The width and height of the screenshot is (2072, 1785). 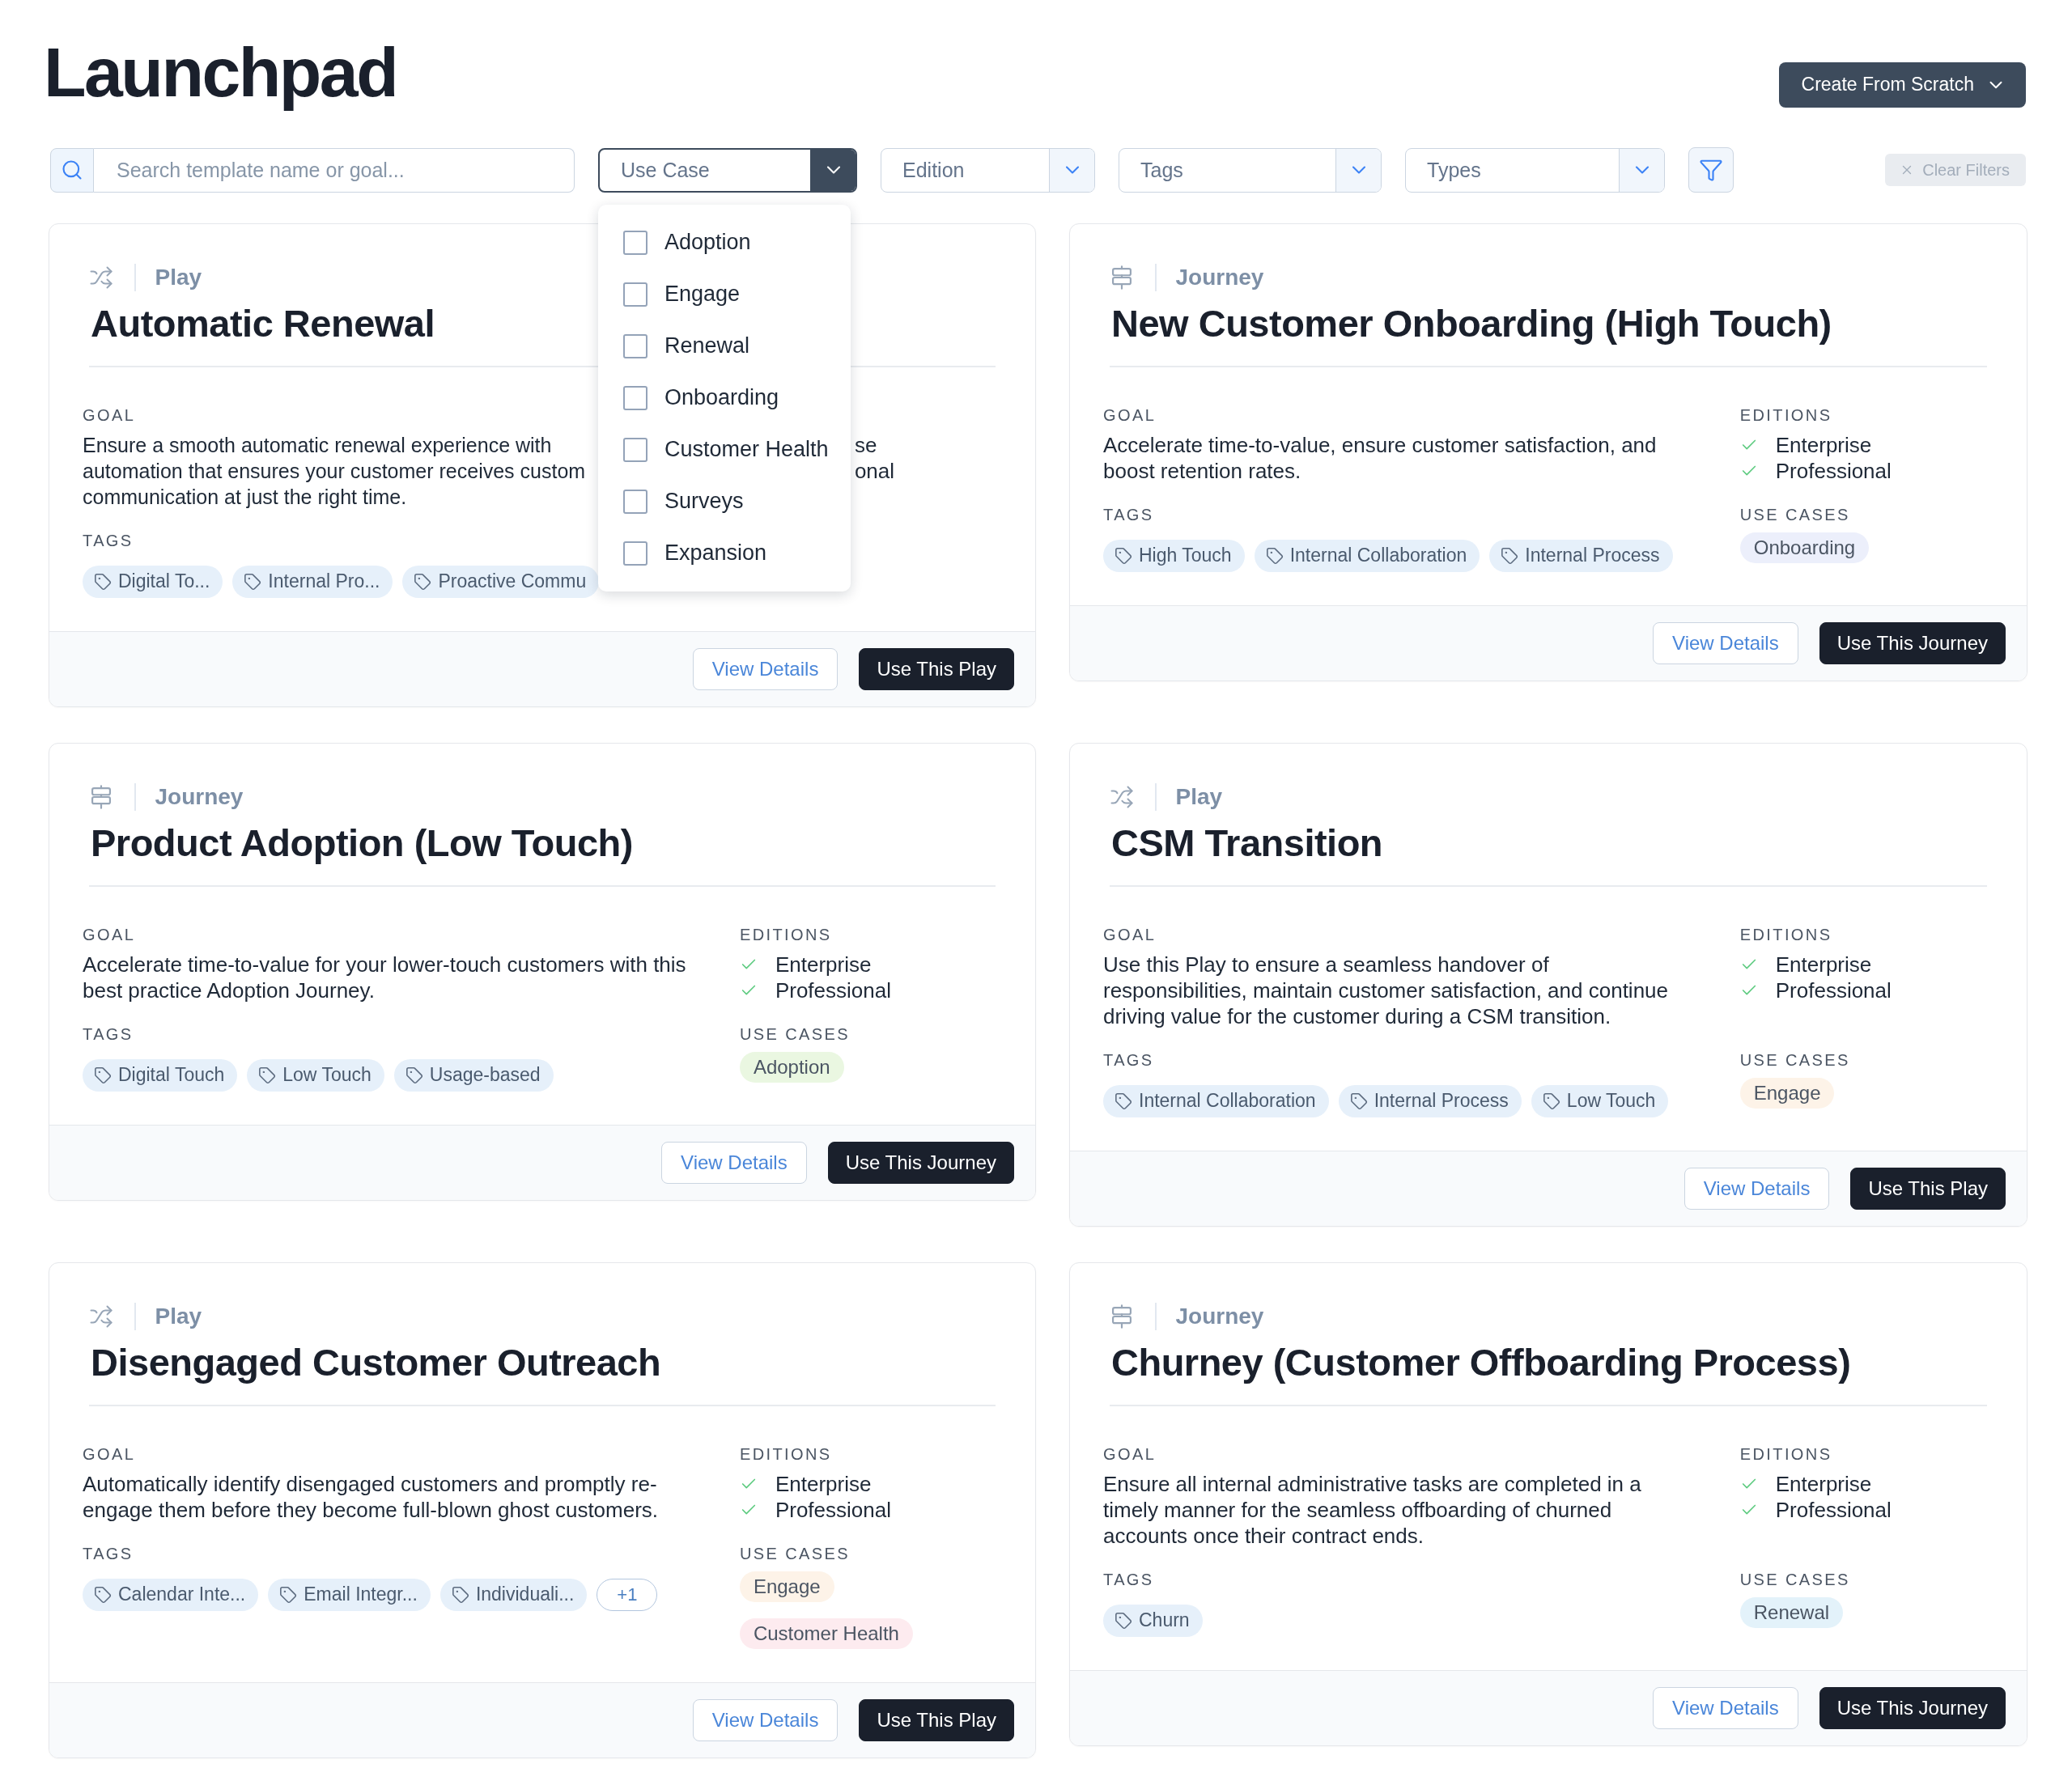 What do you see at coordinates (724, 397) in the screenshot?
I see `menu-option: Onboarding` at bounding box center [724, 397].